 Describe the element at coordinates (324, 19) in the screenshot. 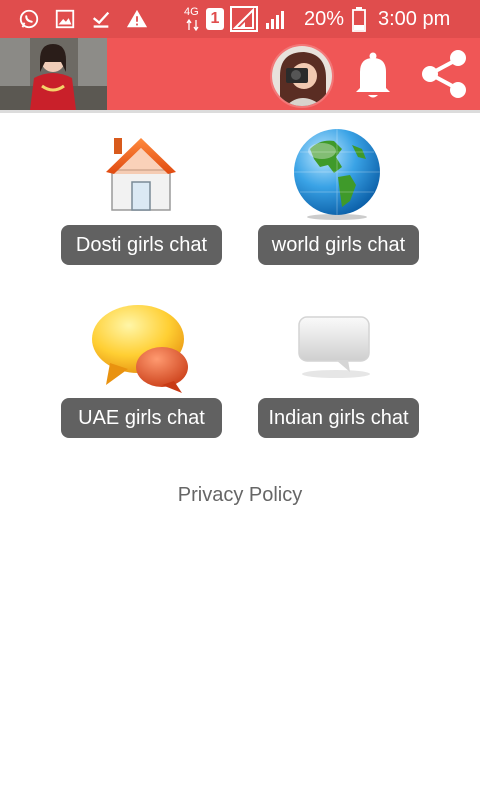

I see `battery-percent: 20%` at that location.